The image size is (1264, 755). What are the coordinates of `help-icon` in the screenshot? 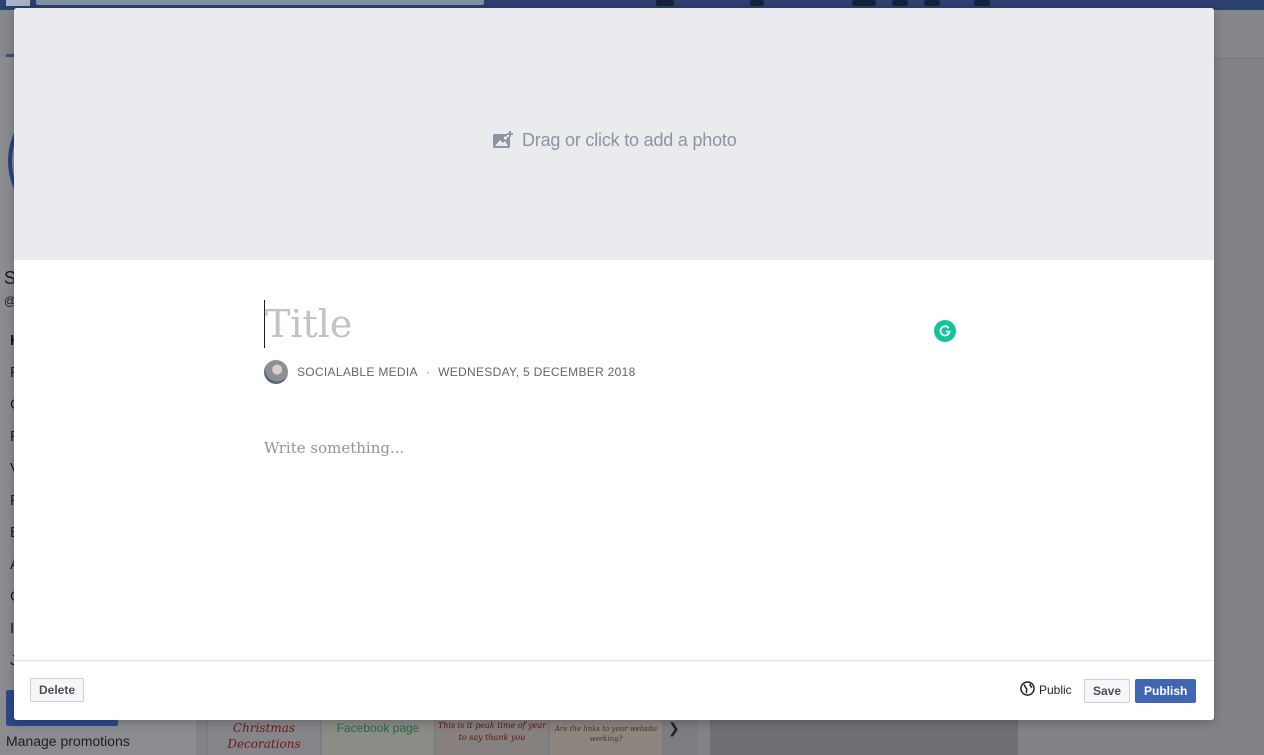 It's located at (982, 3).